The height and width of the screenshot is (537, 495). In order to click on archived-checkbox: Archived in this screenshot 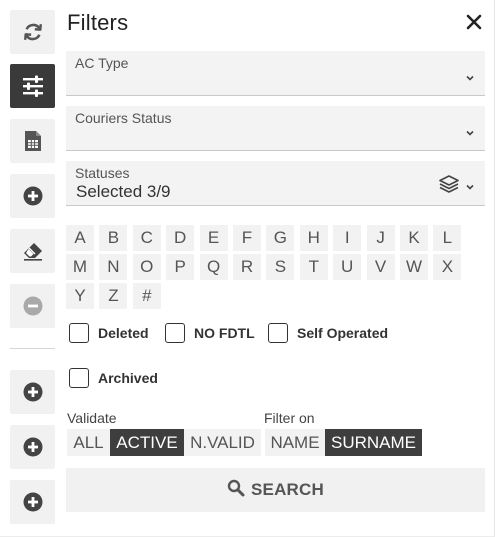, I will do `click(113, 378)`.